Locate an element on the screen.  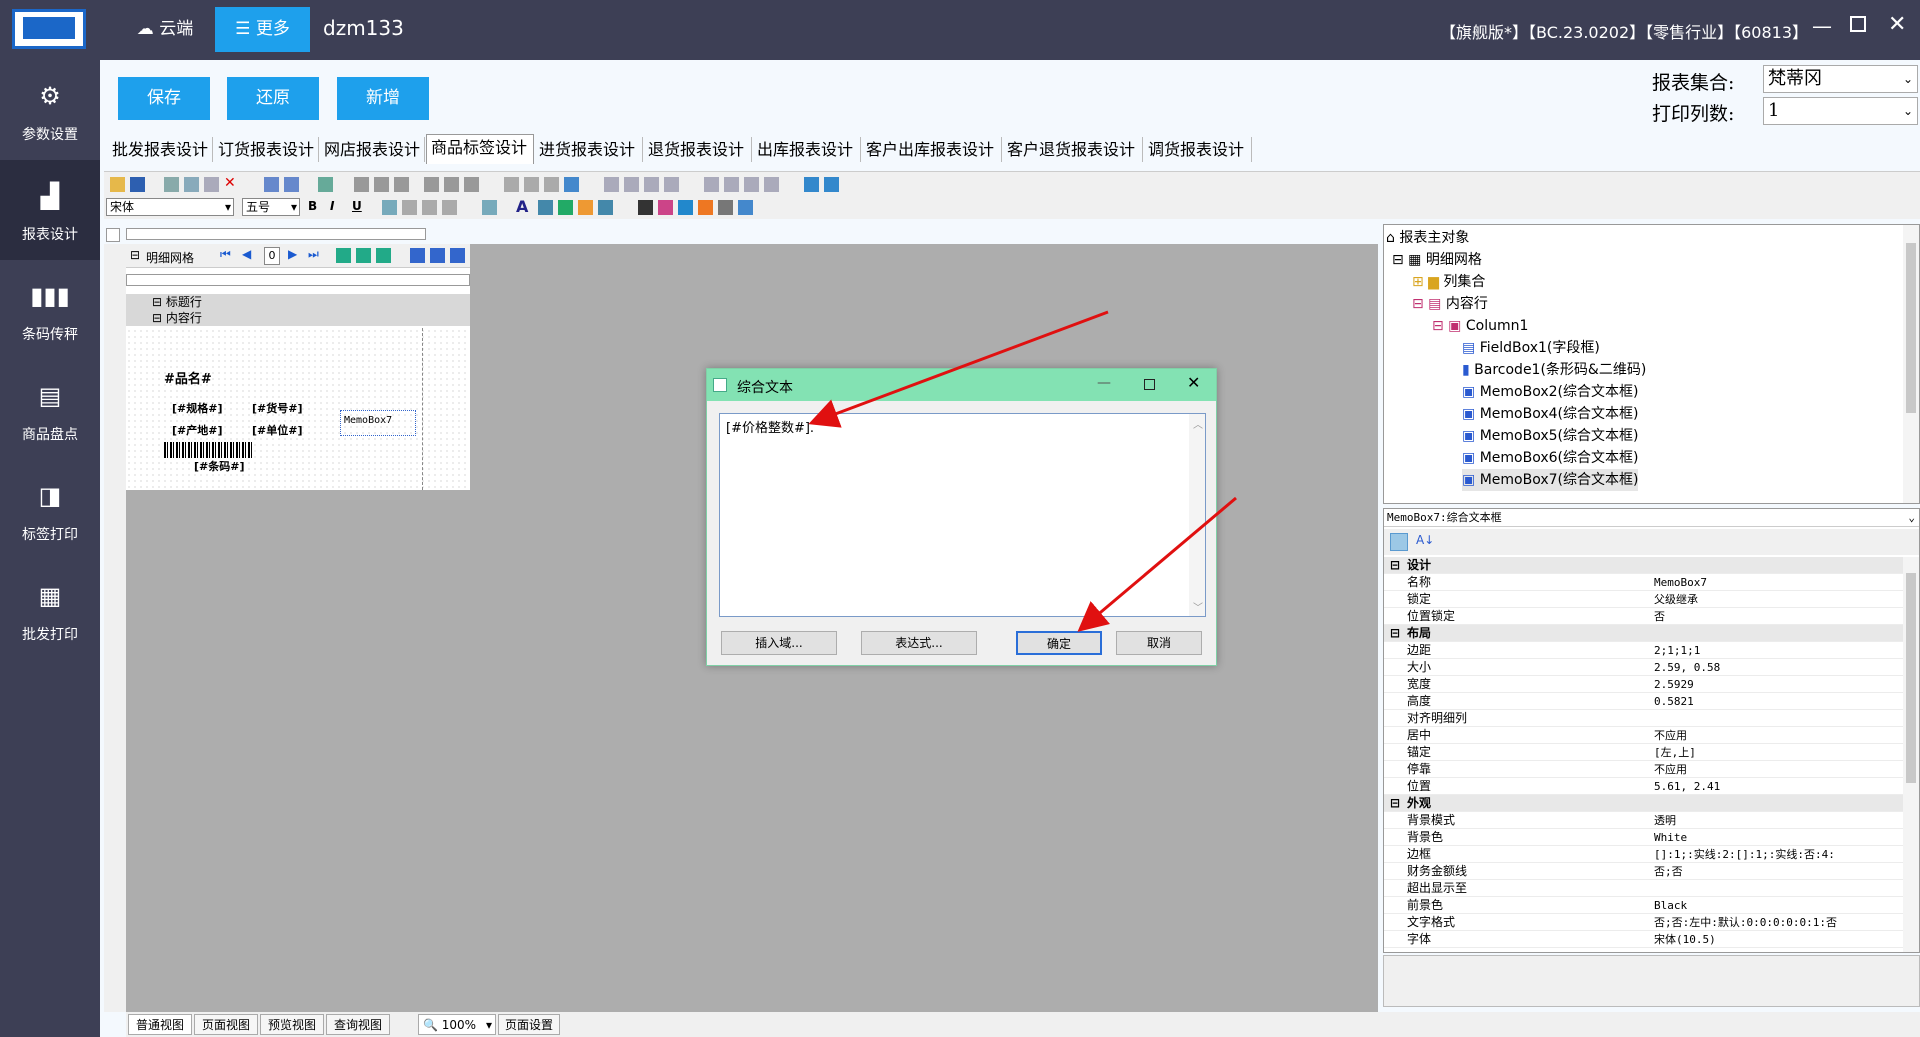
property-row: 高度 0.5821 is located at coordinates (1644, 701).